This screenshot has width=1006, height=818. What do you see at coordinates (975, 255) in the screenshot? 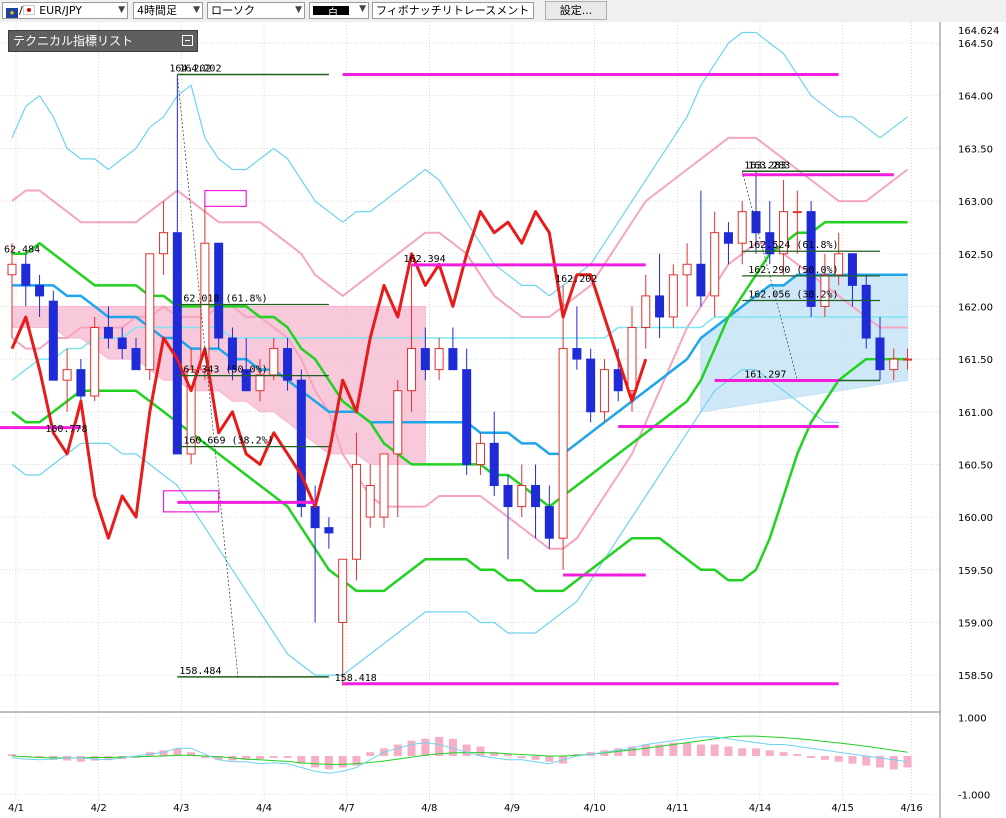
I see `y-tick-label: 162.50` at bounding box center [975, 255].